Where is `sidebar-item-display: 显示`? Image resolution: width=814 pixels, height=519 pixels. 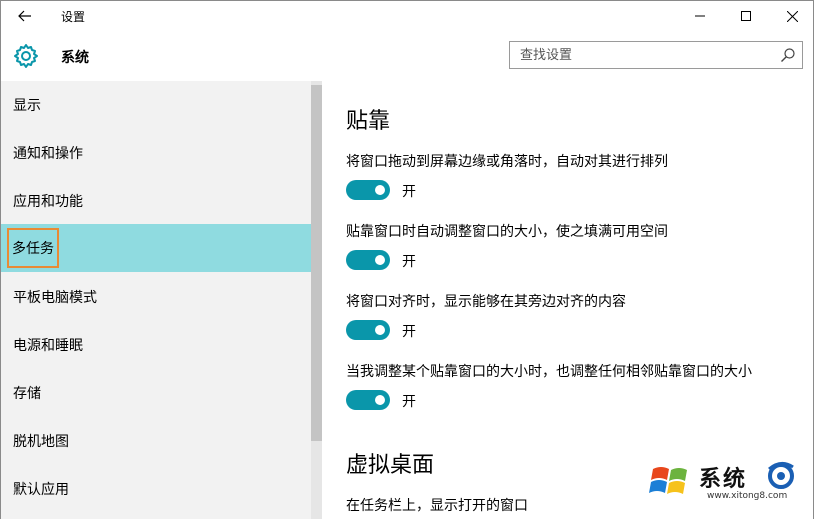
sidebar-item-display: 显示 is located at coordinates (156, 105).